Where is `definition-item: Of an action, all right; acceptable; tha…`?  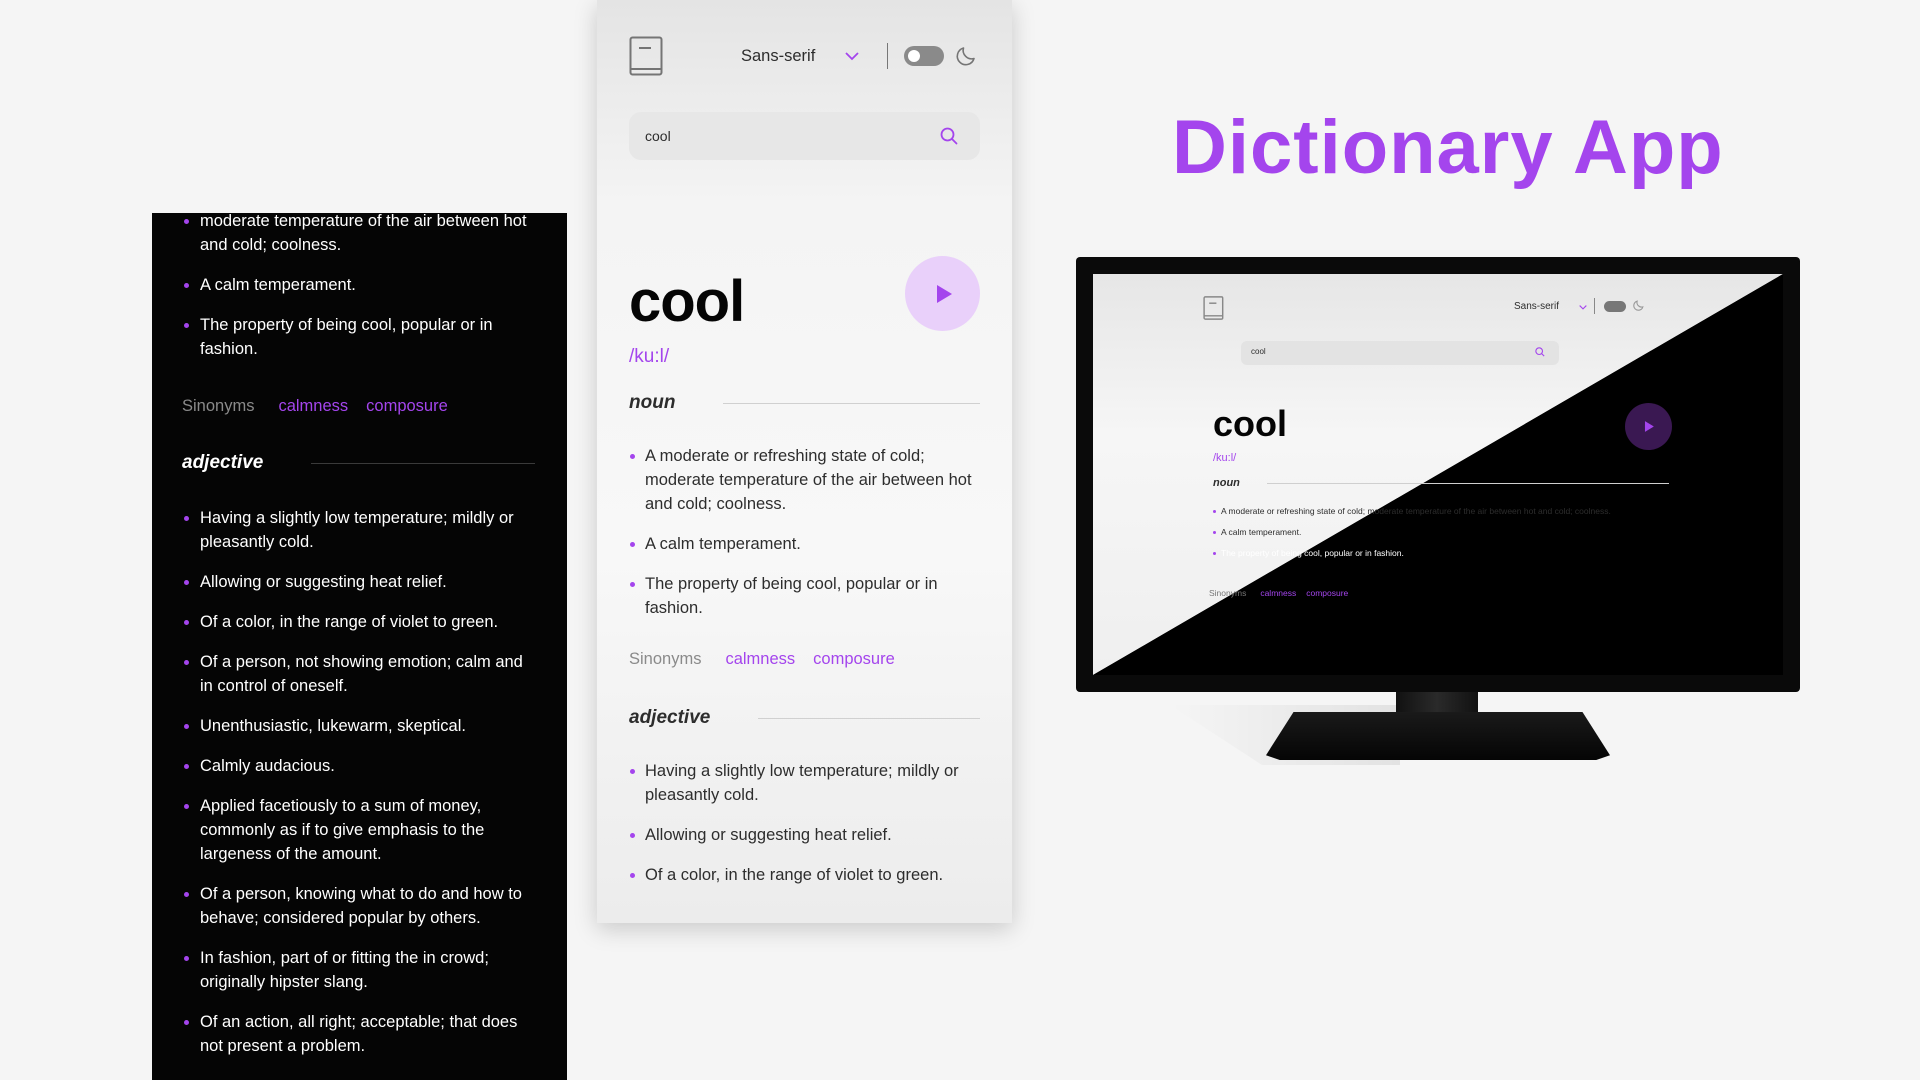
definition-item: Of an action, all right; acceptable; tha… is located at coordinates (358, 1034).